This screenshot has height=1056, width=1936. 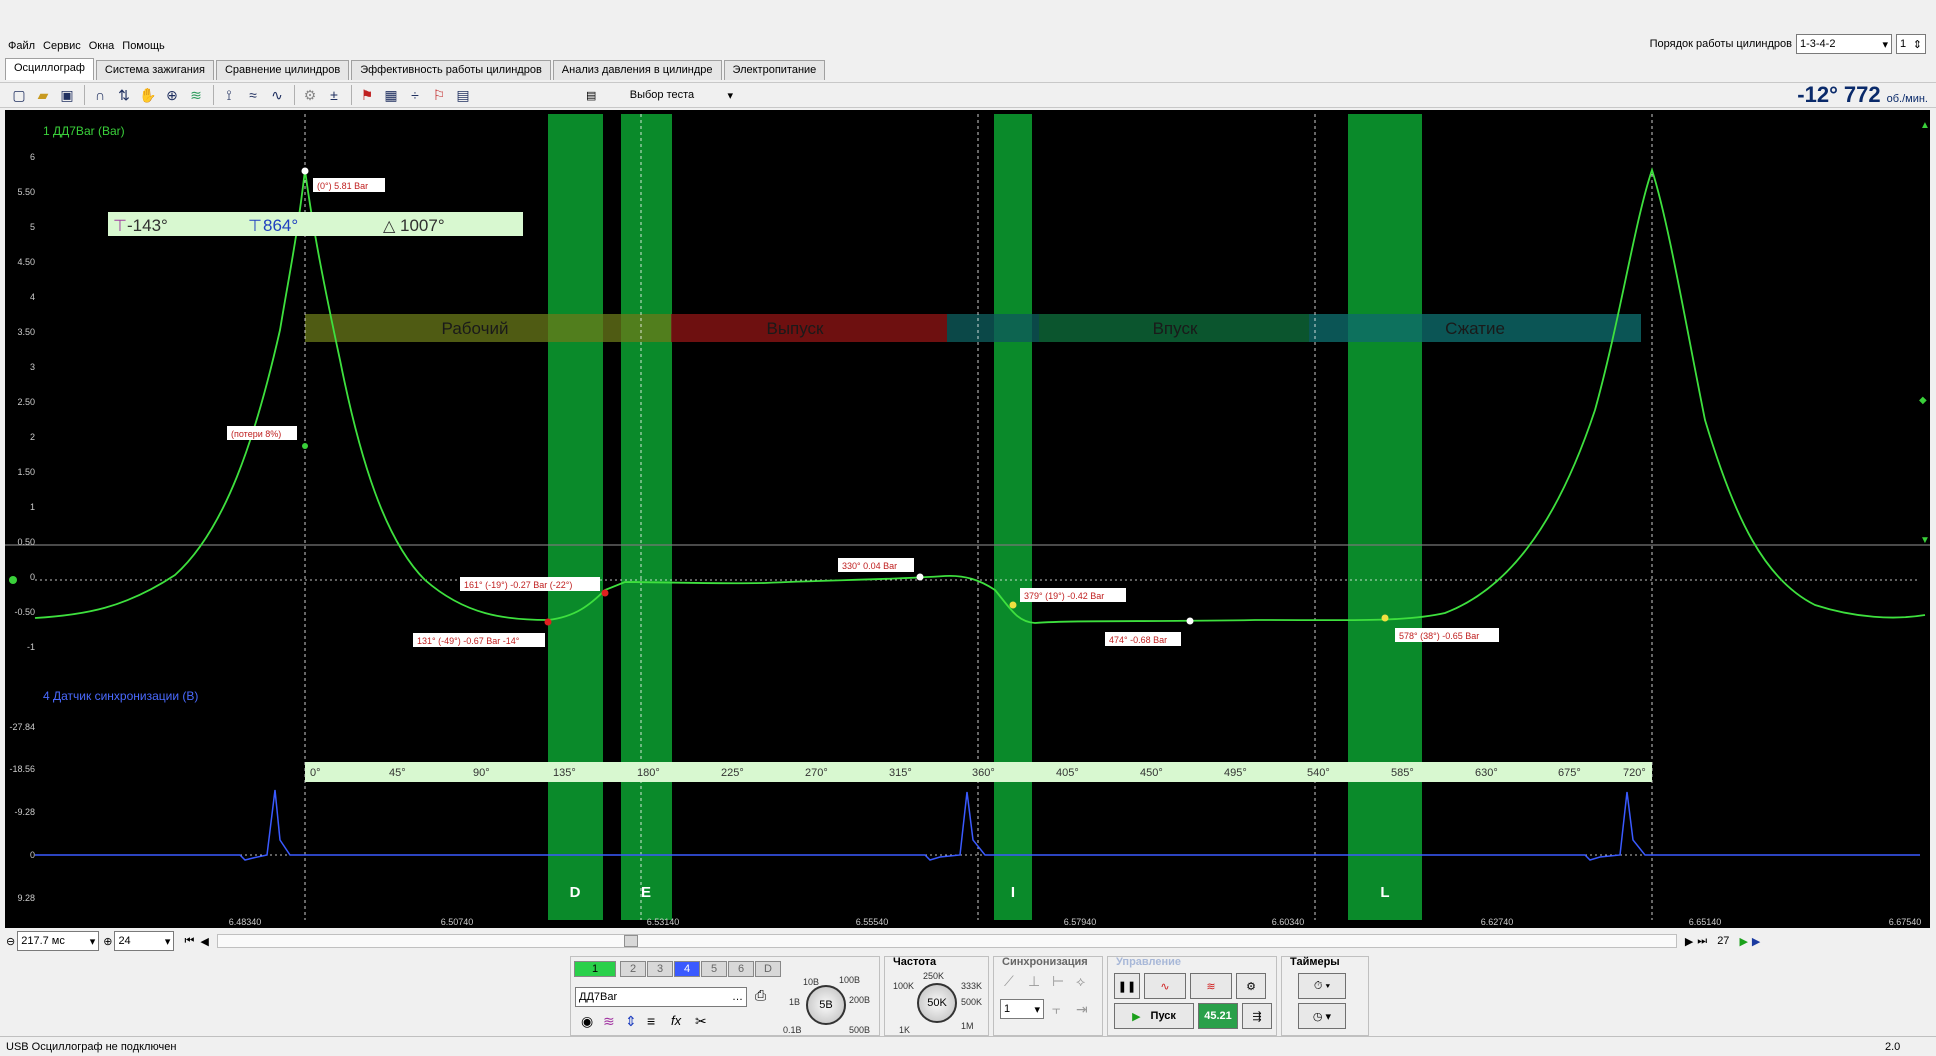 I want to click on volt-value: 5В, so click(x=826, y=1005).